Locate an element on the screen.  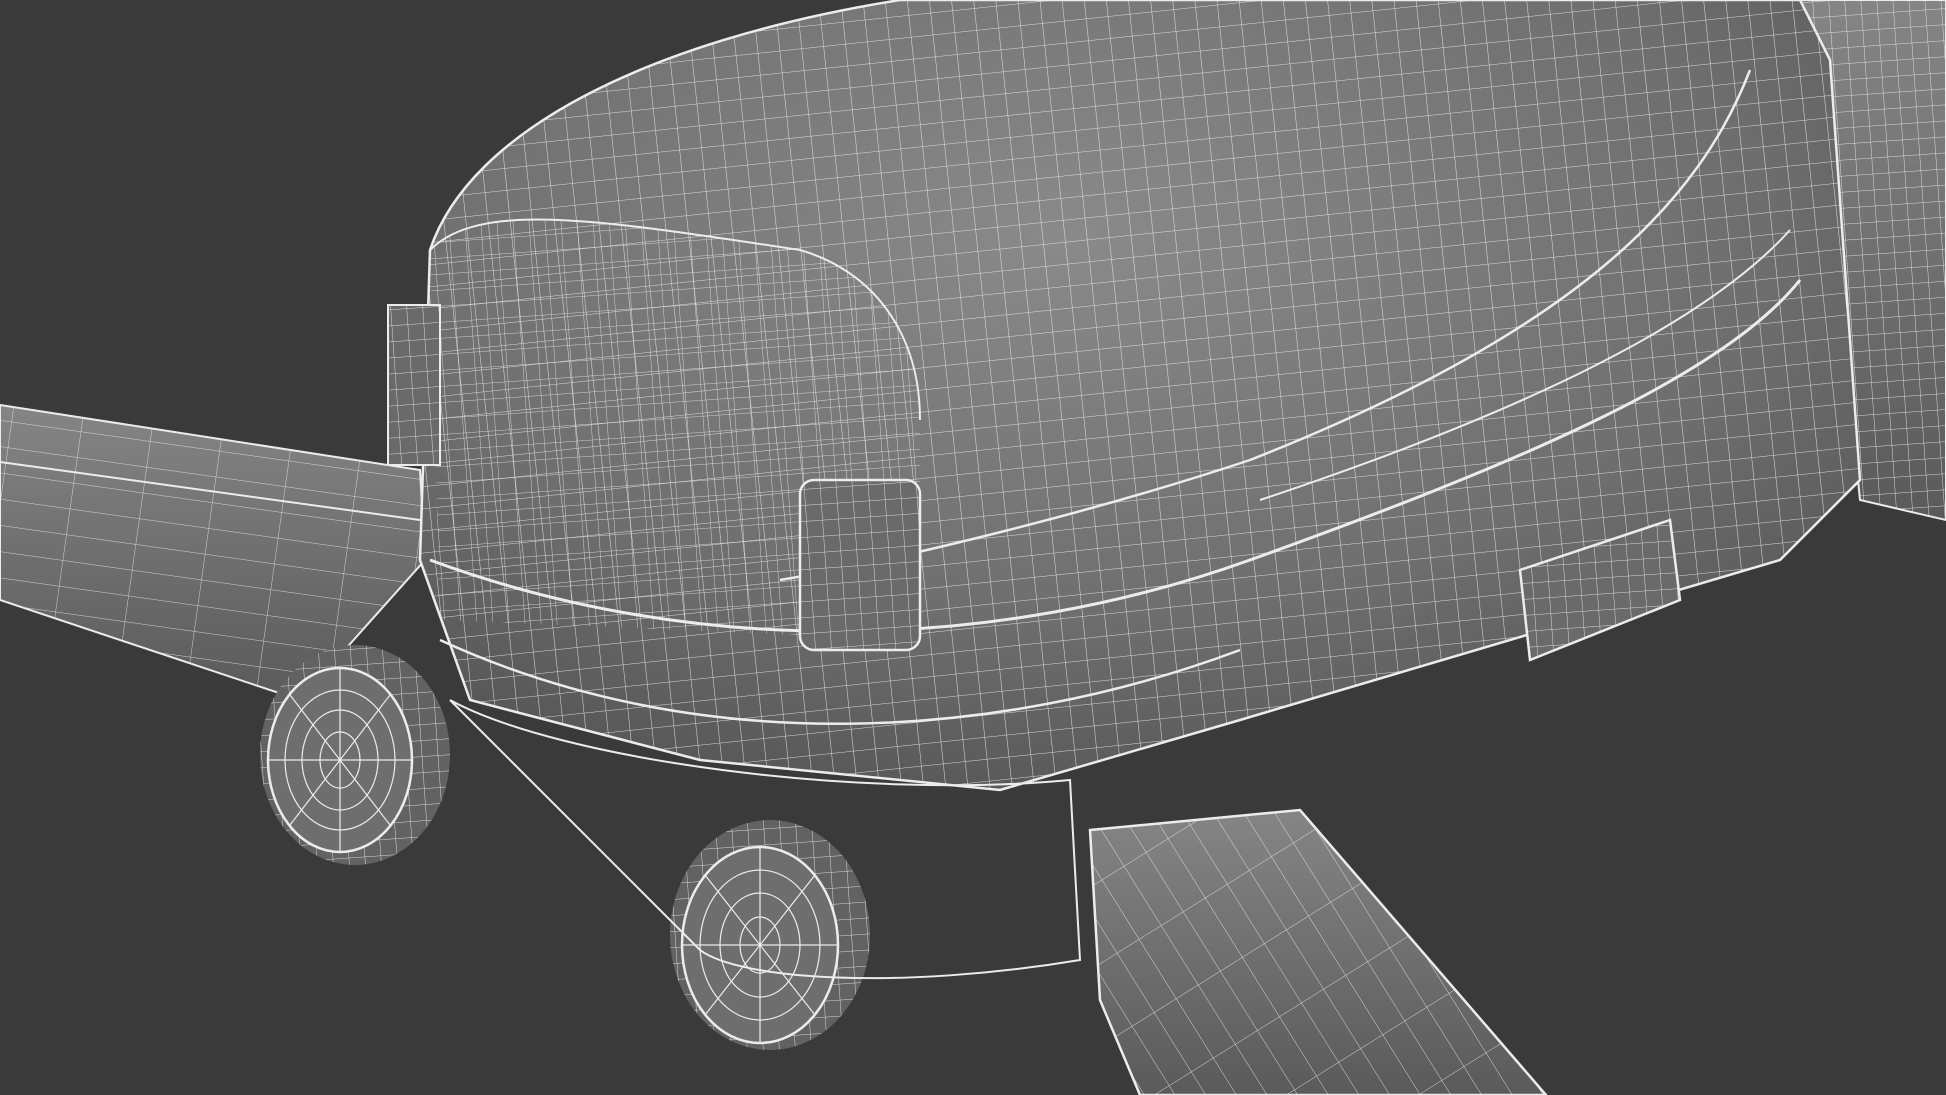
left-sensor-tab is located at coordinates (414, 385).